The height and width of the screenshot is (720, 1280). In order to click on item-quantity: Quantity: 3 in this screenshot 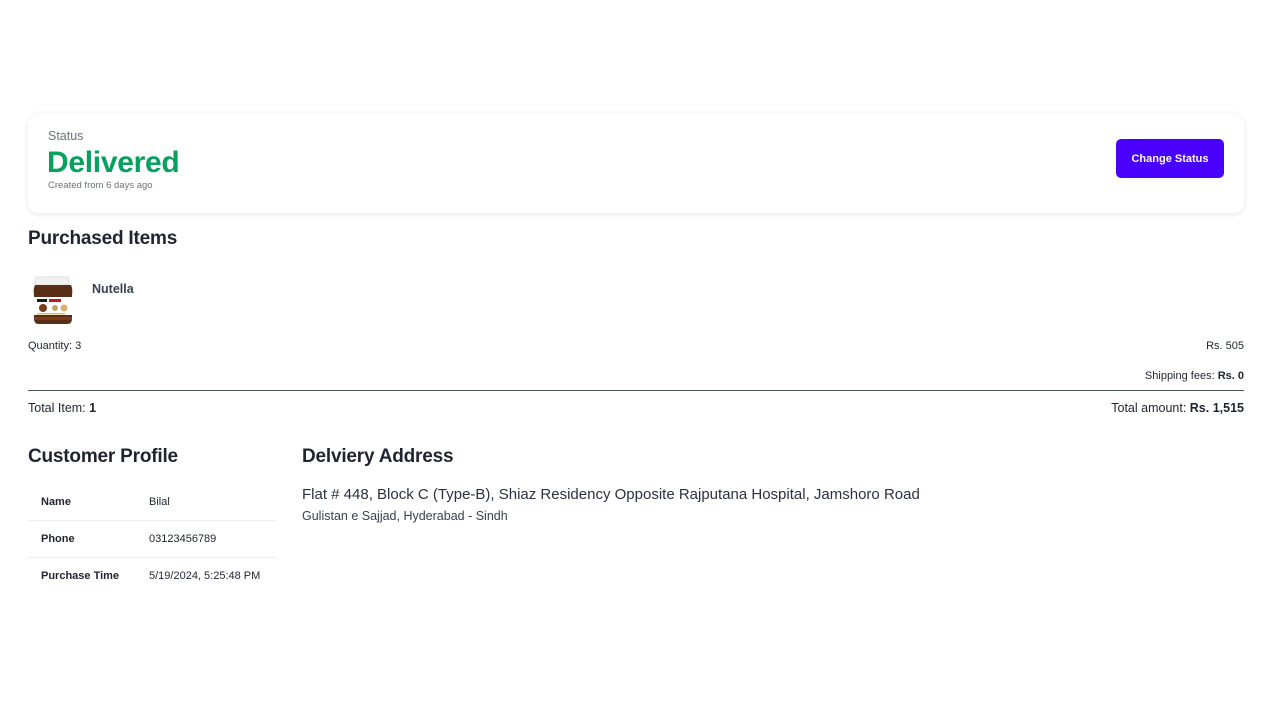, I will do `click(55, 346)`.